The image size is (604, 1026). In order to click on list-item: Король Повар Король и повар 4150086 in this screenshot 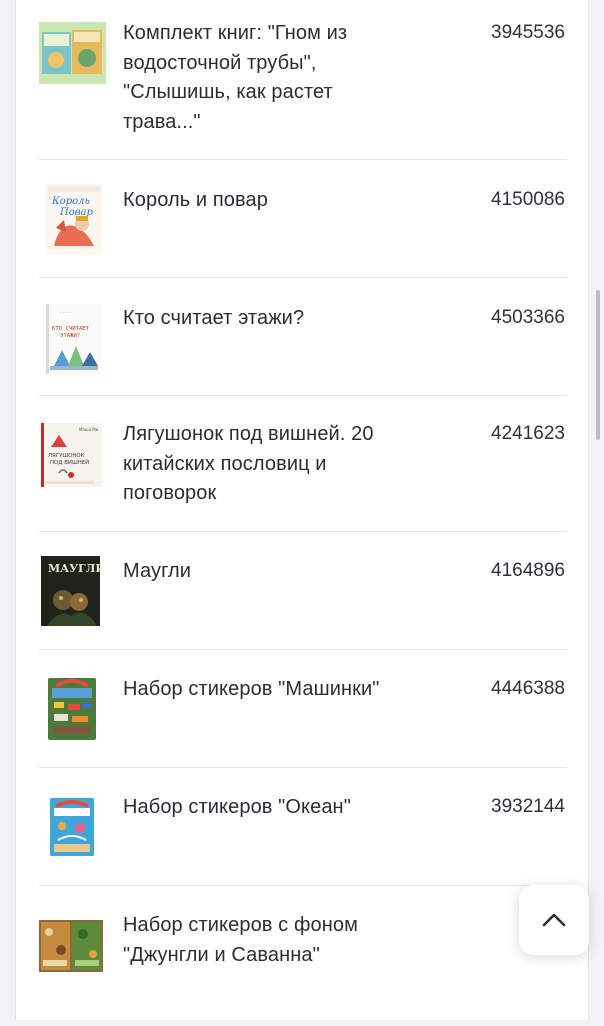, I will do `click(303, 219)`.